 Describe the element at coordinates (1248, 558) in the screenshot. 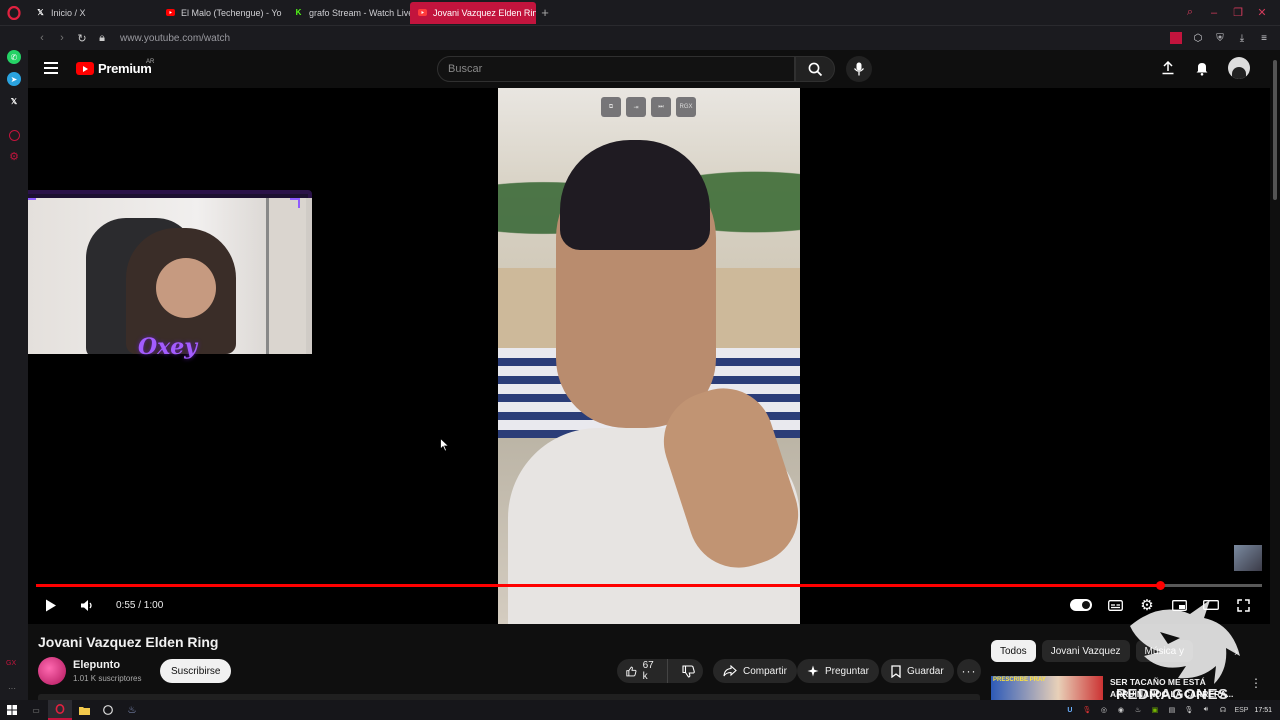

I see `mini-thumbnail` at that location.